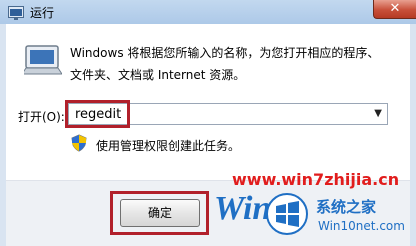  I want to click on ok-highlight-box, so click(159, 213).